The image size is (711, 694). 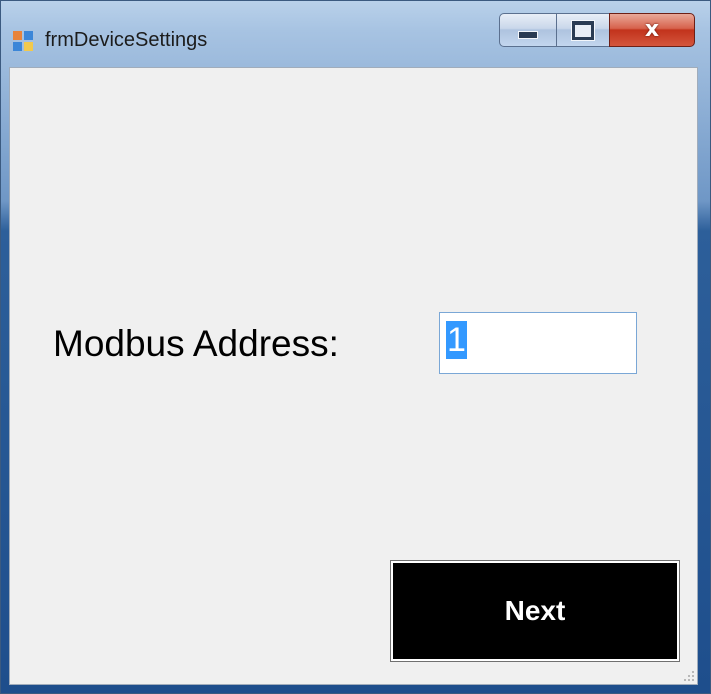 What do you see at coordinates (528, 30) in the screenshot?
I see `minimize-button` at bounding box center [528, 30].